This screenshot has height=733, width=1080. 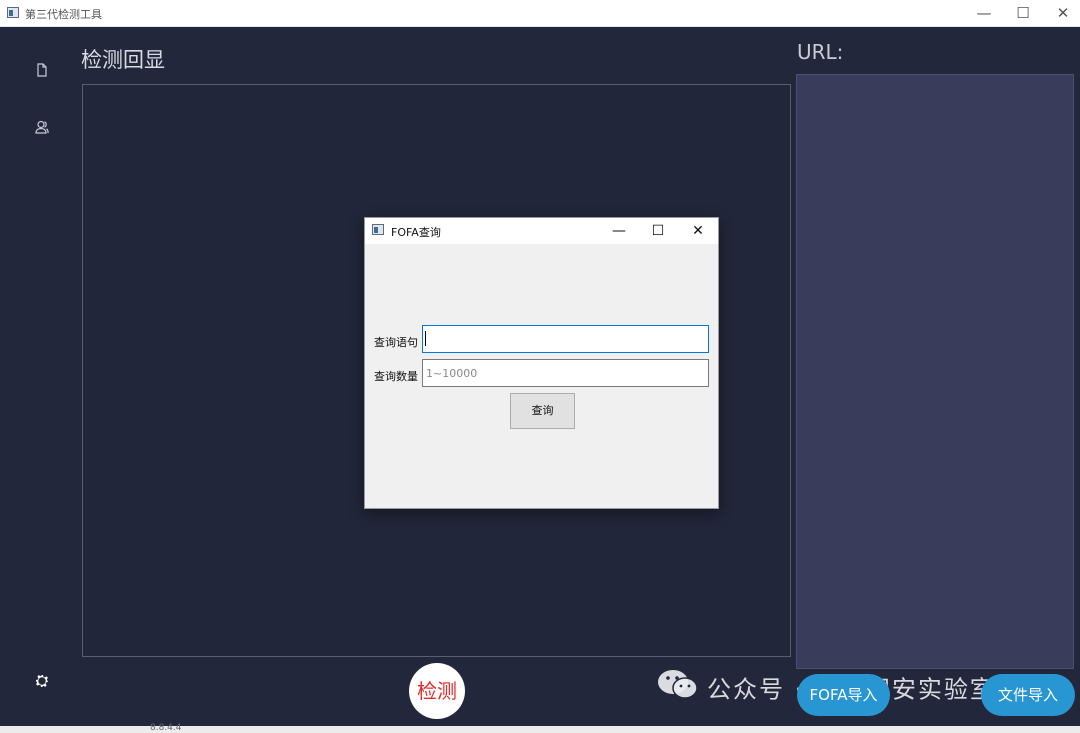 What do you see at coordinates (42, 70) in the screenshot?
I see `file-icon` at bounding box center [42, 70].